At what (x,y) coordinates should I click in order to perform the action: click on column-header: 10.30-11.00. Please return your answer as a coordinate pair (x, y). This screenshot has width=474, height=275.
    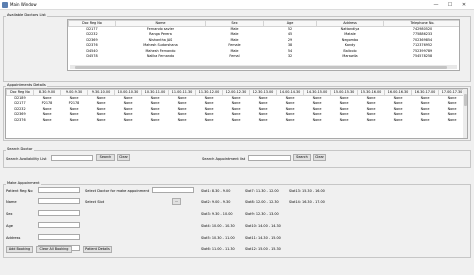
    Looking at the image, I should click on (155, 92).